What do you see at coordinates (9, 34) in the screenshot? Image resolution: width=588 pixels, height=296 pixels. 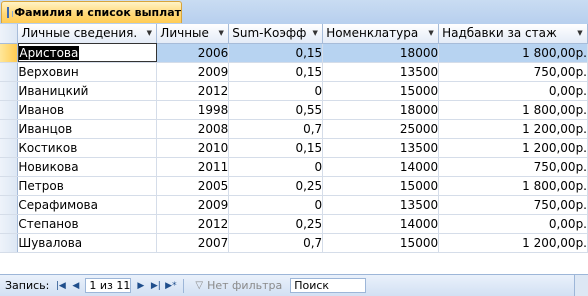 I see `select-all-cell` at bounding box center [9, 34].